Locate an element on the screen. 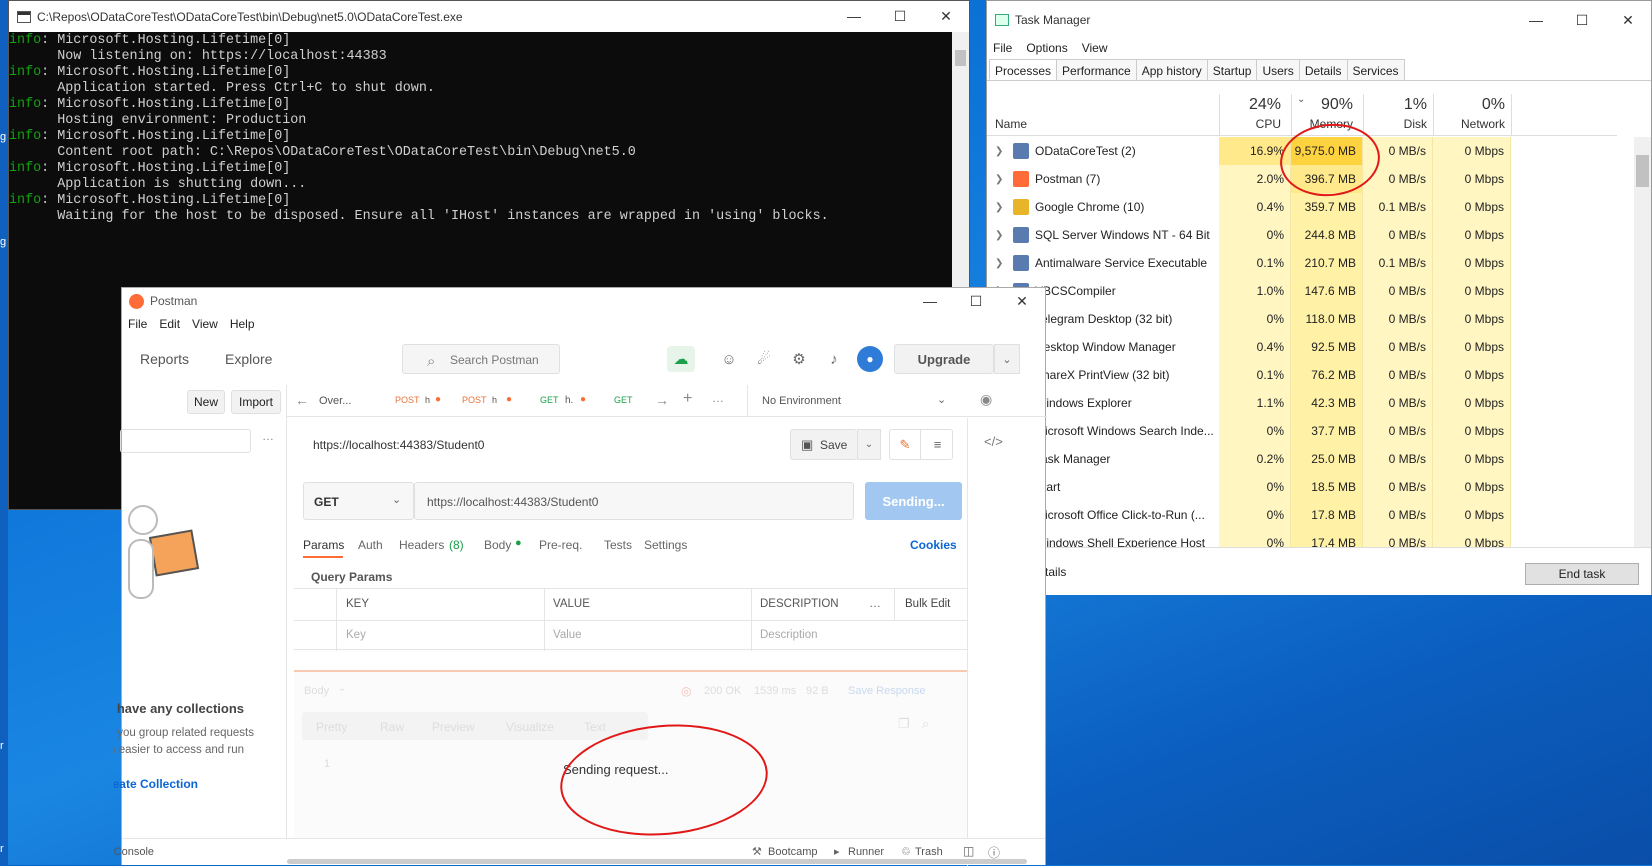 The width and height of the screenshot is (1652, 866). trash-button: Trash is located at coordinates (929, 852).